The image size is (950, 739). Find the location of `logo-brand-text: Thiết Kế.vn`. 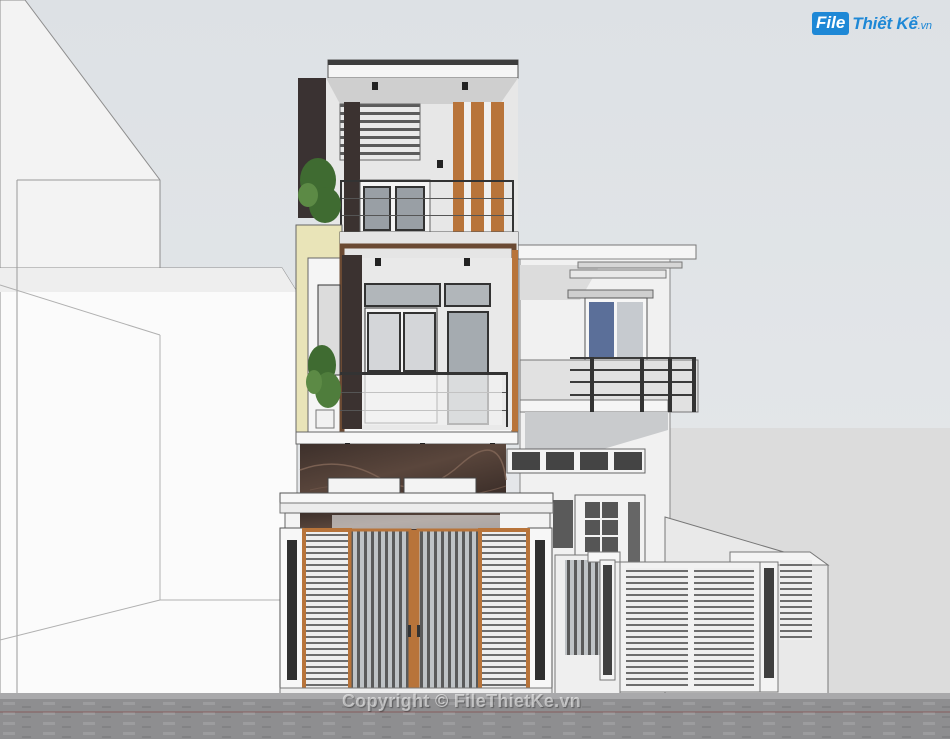

logo-brand-text: Thiết Kế.vn is located at coordinates (892, 24).